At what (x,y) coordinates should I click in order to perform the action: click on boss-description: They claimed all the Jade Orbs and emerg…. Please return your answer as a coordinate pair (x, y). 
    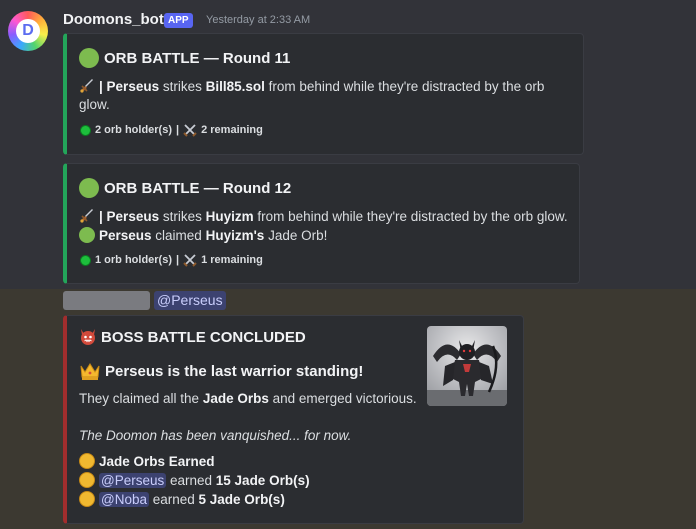
    Looking at the image, I should click on (248, 398).